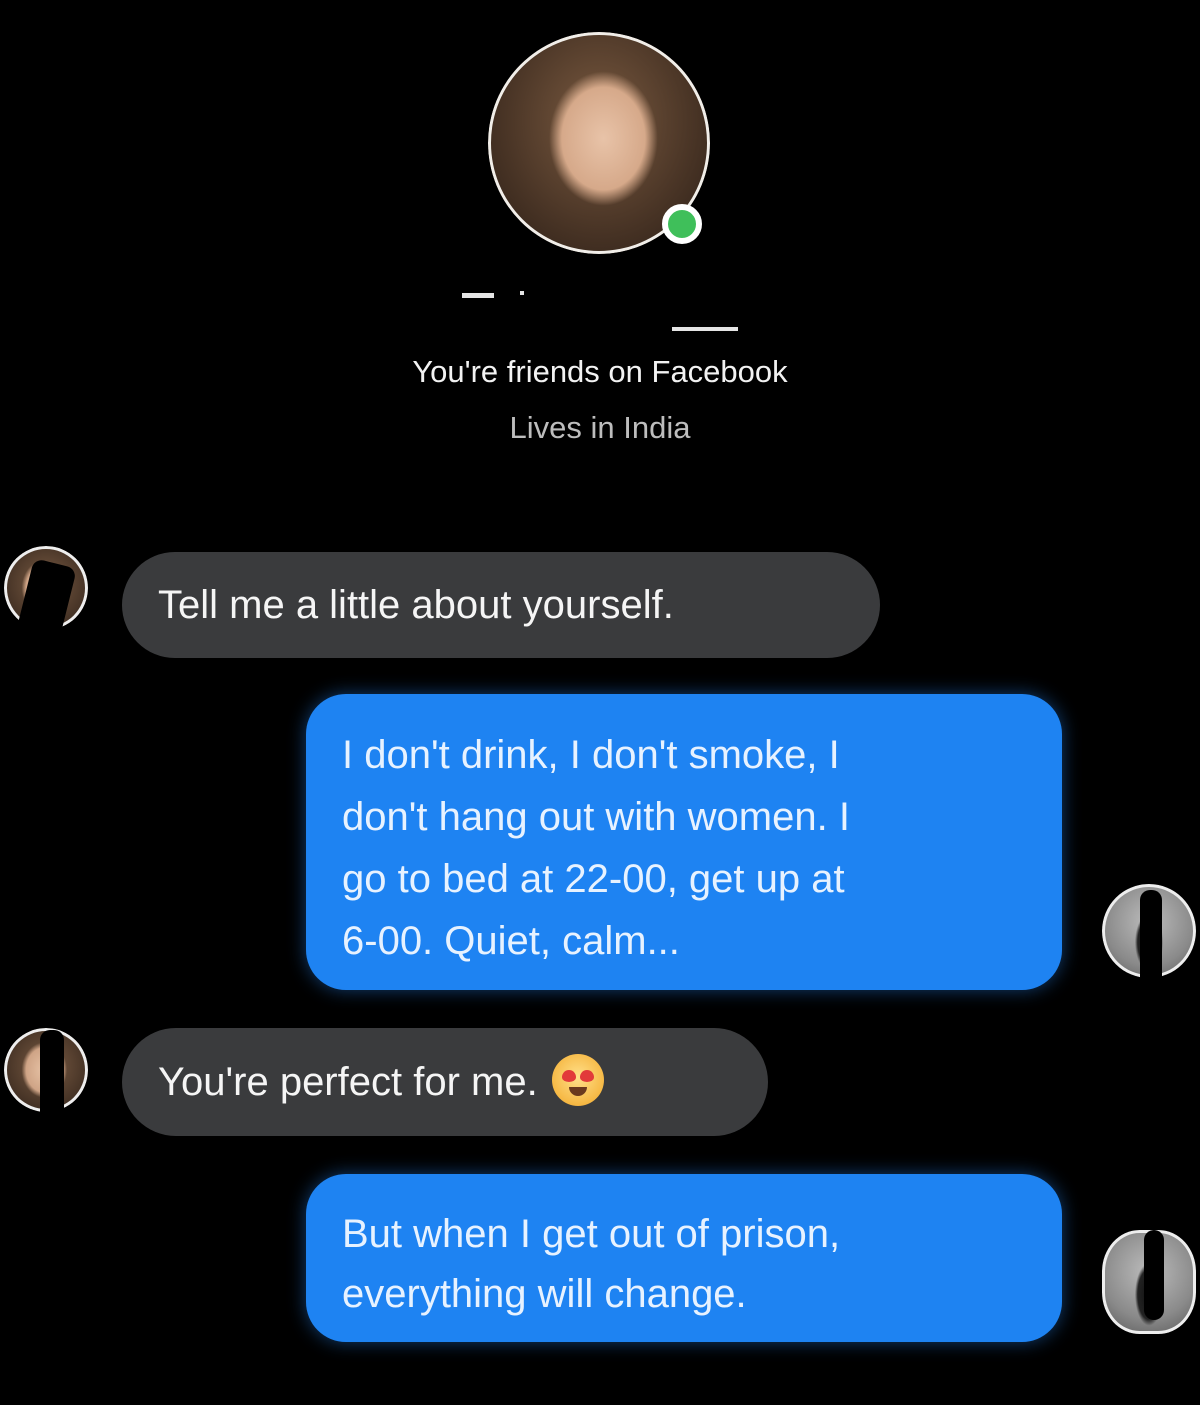 The image size is (1200, 1405). I want to click on message-line: go to bed at 22-00, get up at, so click(593, 879).